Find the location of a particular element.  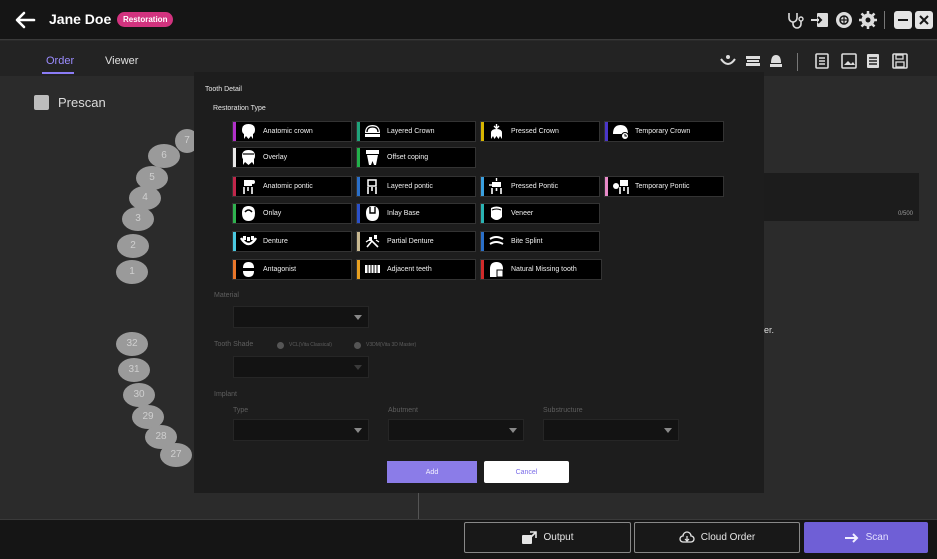

option-natural-missing-tooth: Natural Missing tooth is located at coordinates (541, 269).